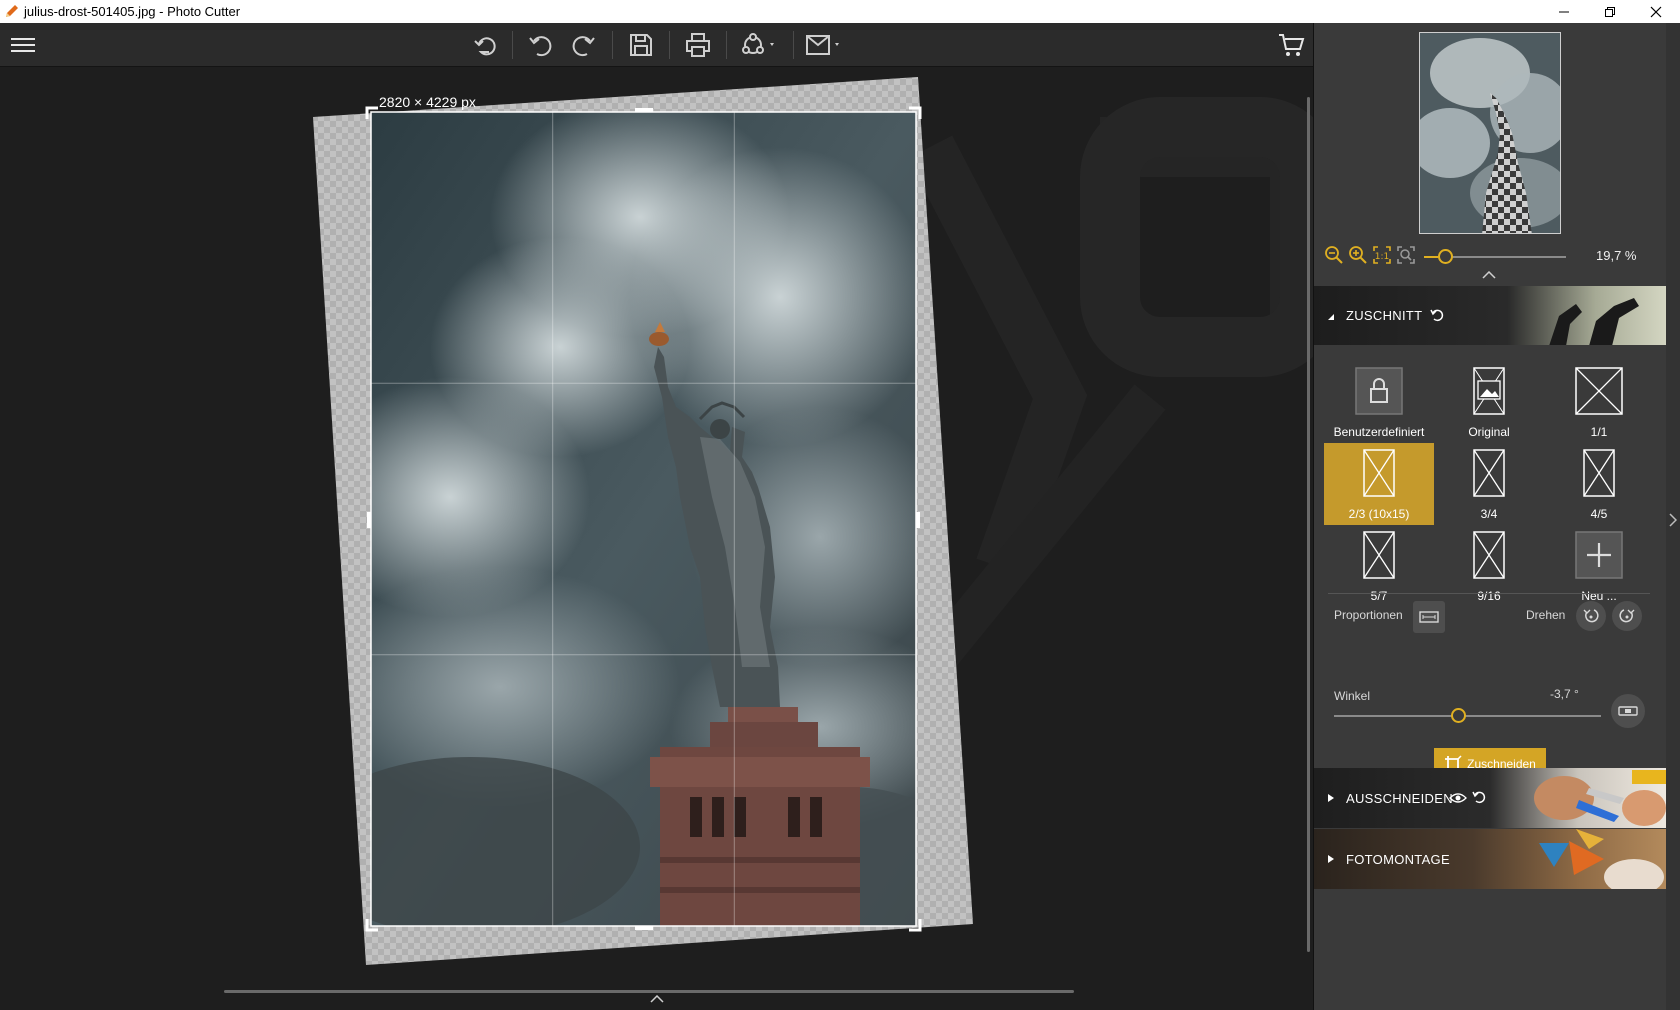  Describe the element at coordinates (649, 991) in the screenshot. I see `horizontal-scrollbar` at that location.